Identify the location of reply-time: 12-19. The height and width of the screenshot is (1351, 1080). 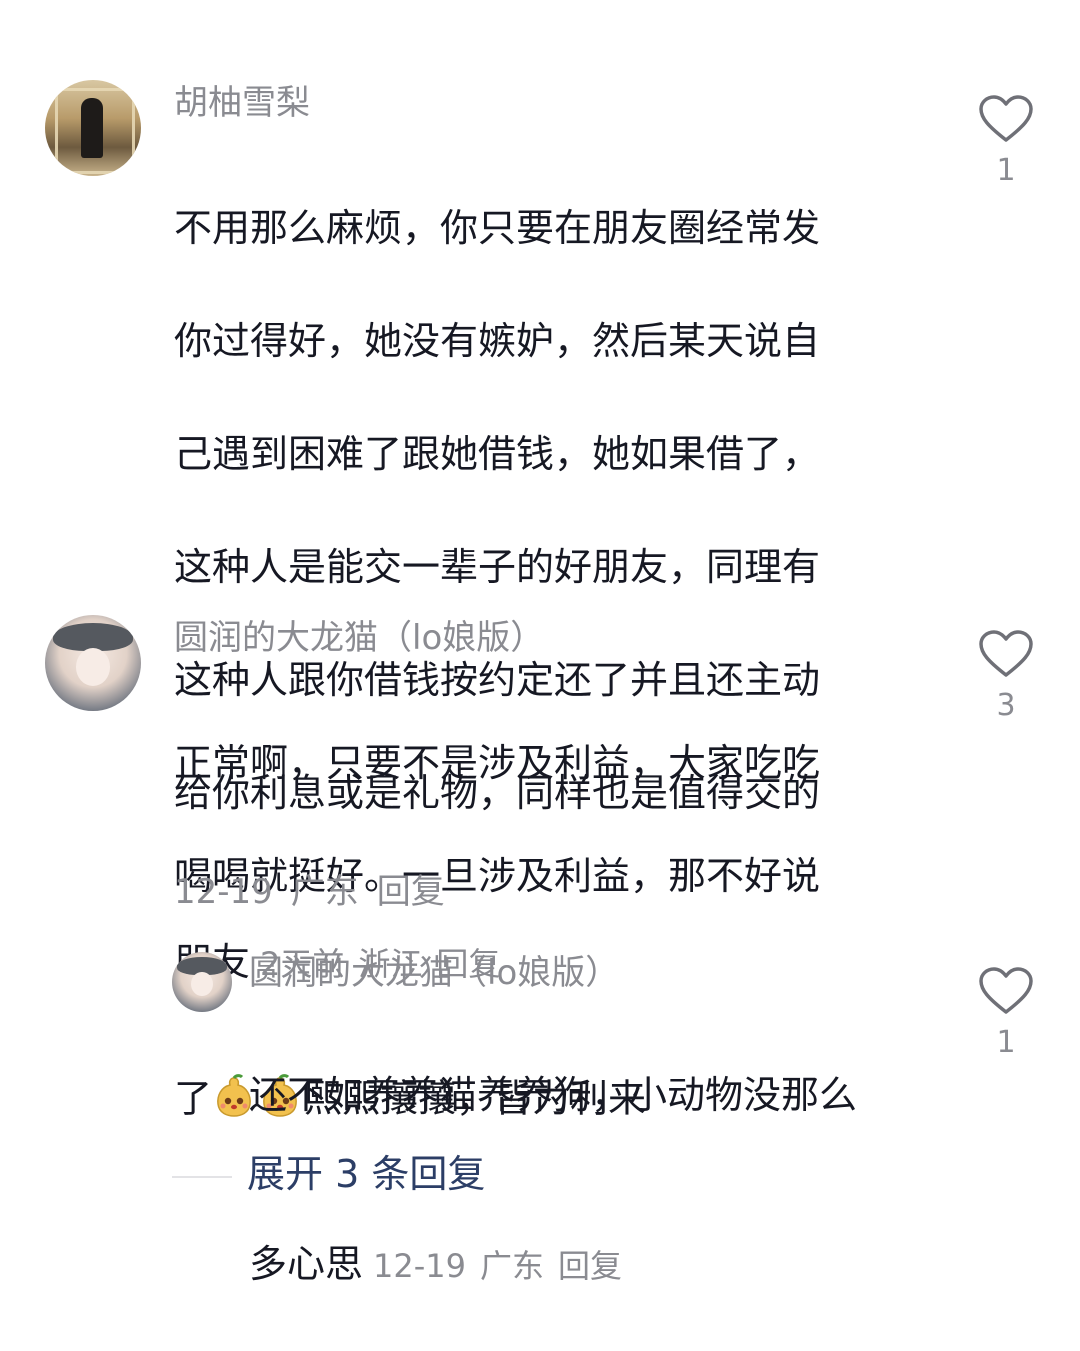
(419, 1266).